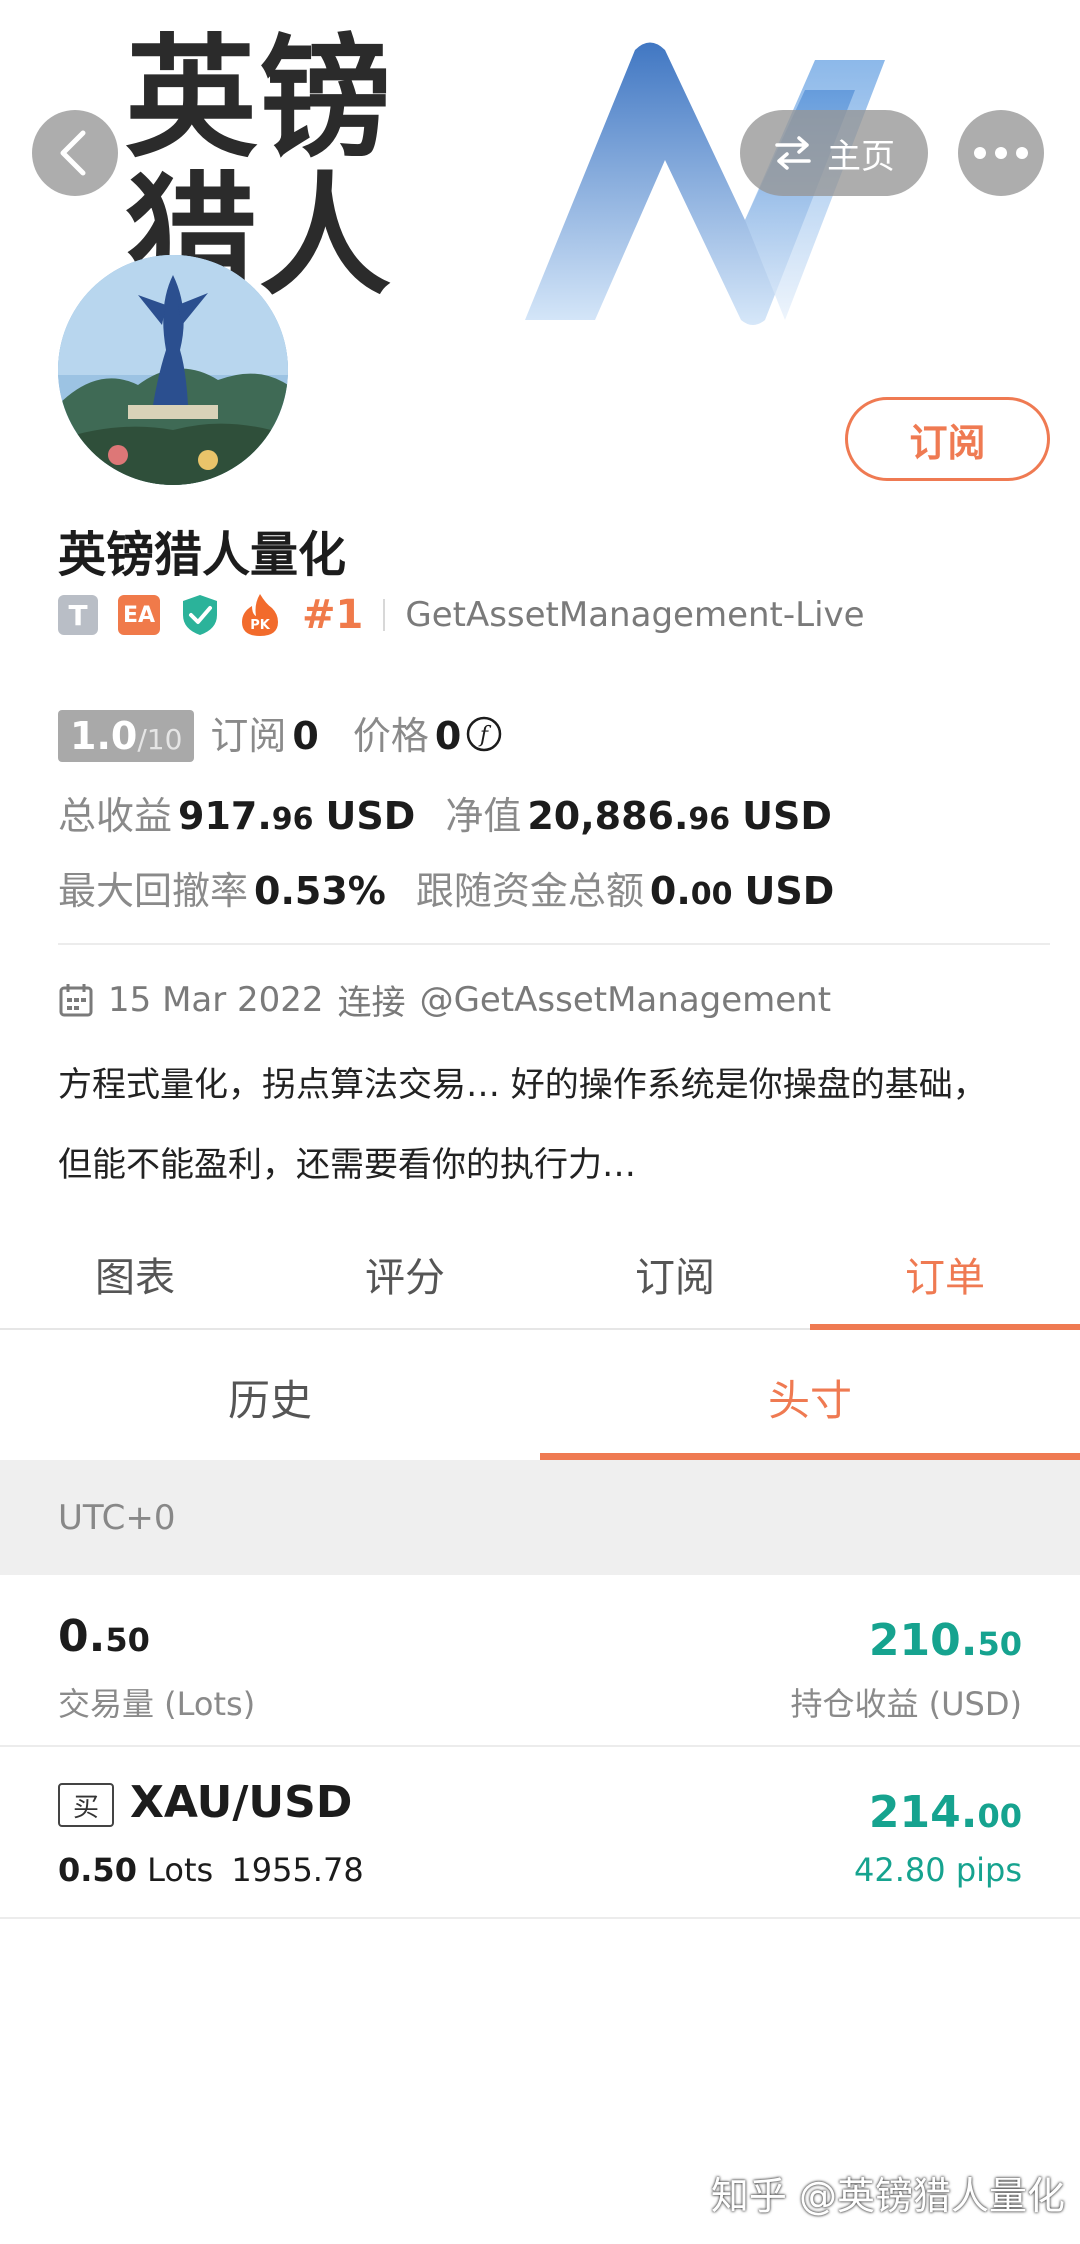 Image resolution: width=1080 pixels, height=2244 pixels. I want to click on avatar, so click(173, 370).